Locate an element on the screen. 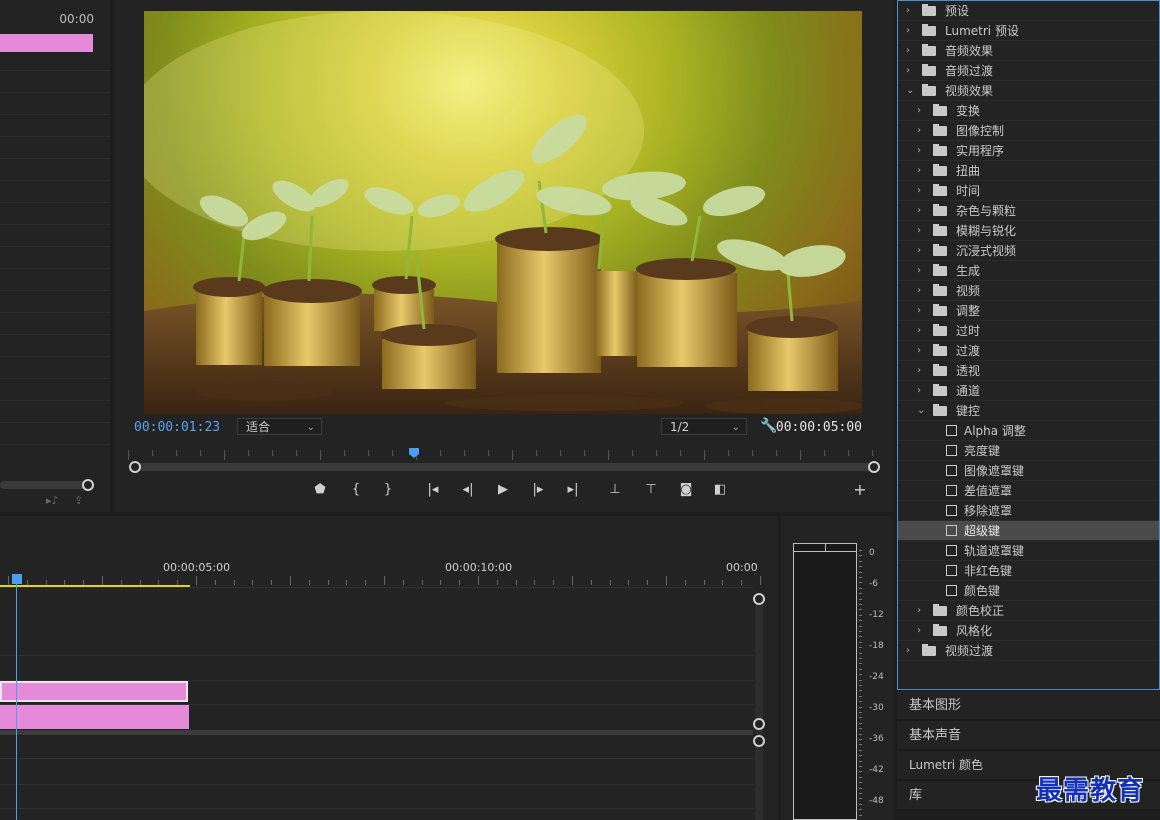 The height and width of the screenshot is (820, 1160). effects-folder-item: › 通道 is located at coordinates (1028, 391).